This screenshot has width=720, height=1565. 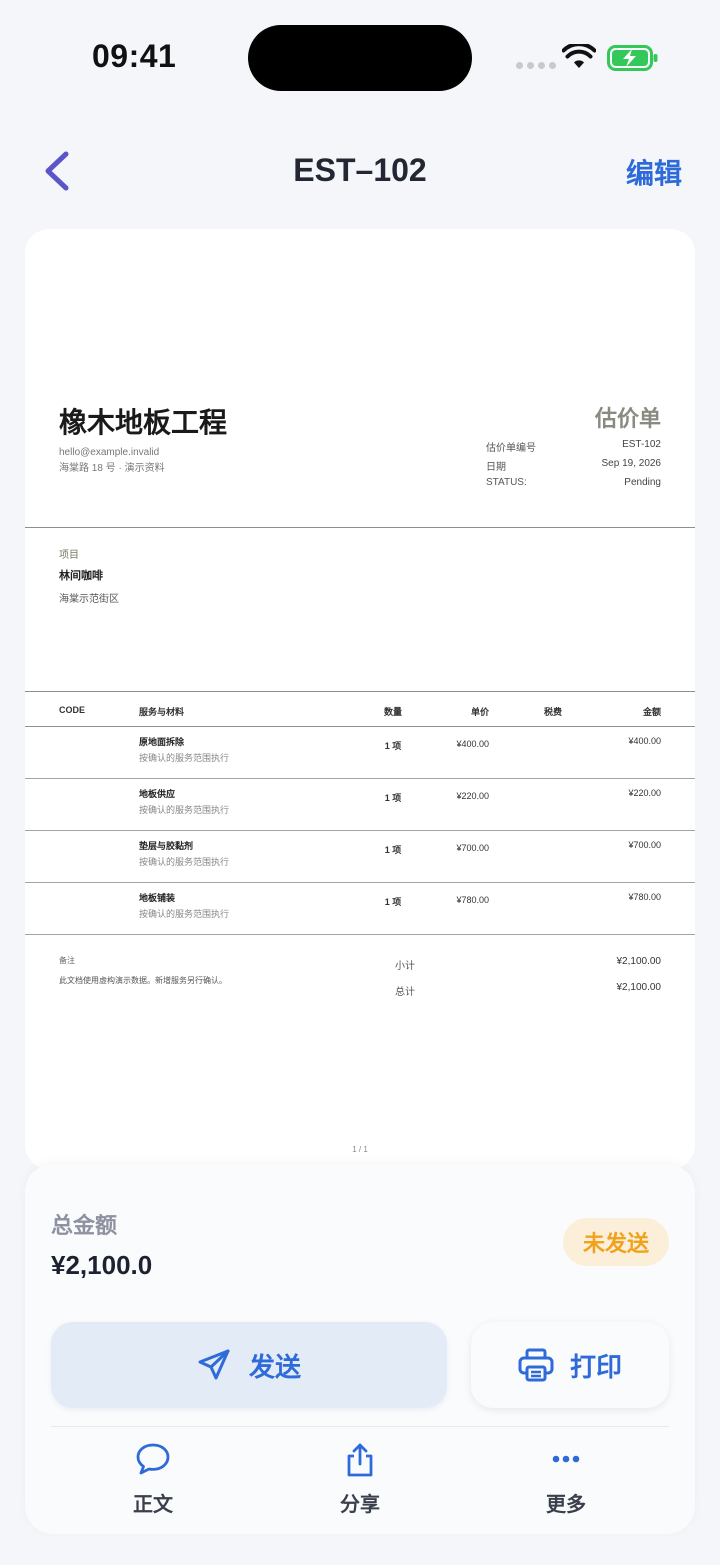 I want to click on more-icon, so click(x=566, y=1459).